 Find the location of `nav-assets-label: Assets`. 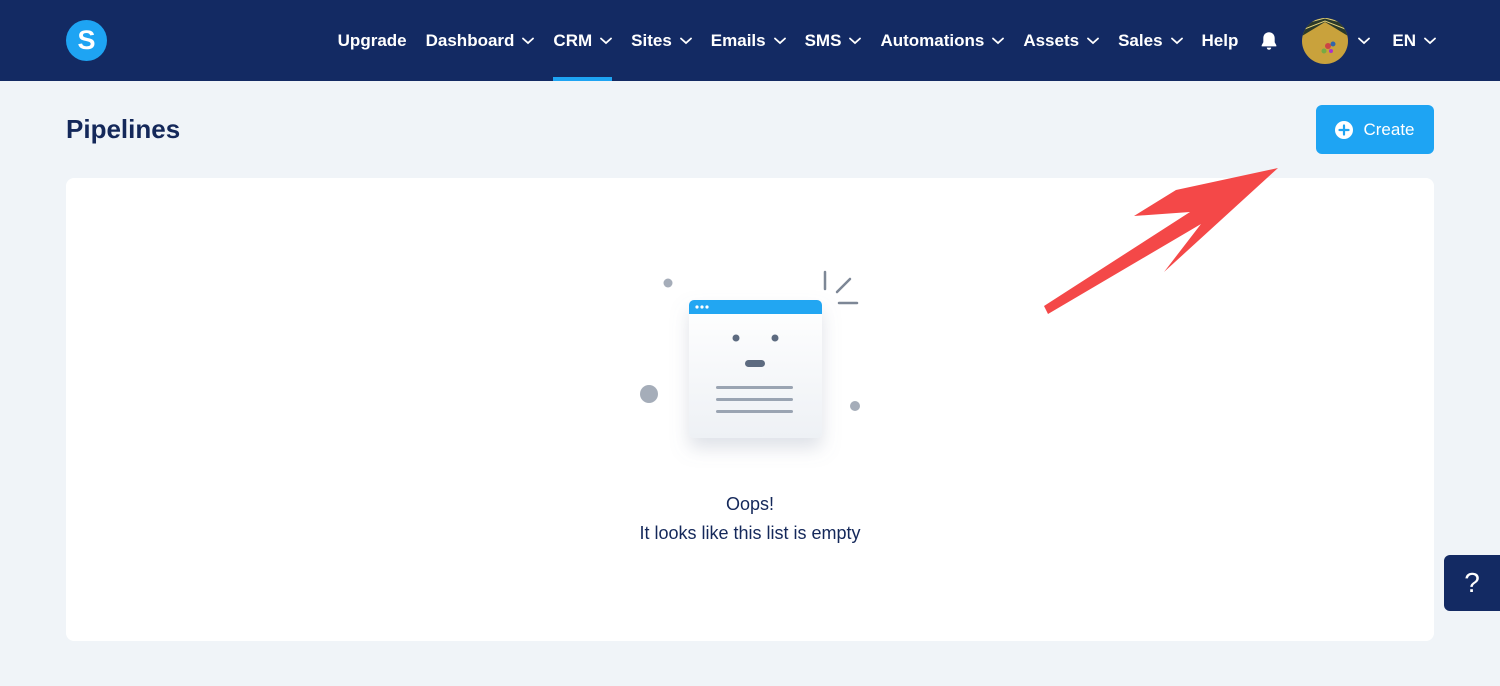

nav-assets-label: Assets is located at coordinates (1051, 40).